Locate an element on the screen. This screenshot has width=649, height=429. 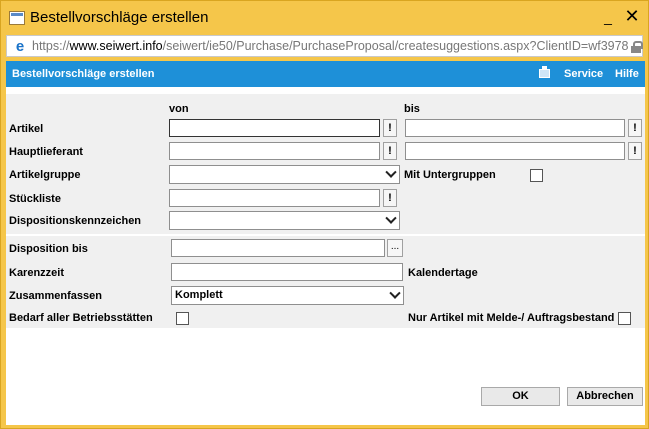
artikel-label: Artikel is located at coordinates (26, 129).